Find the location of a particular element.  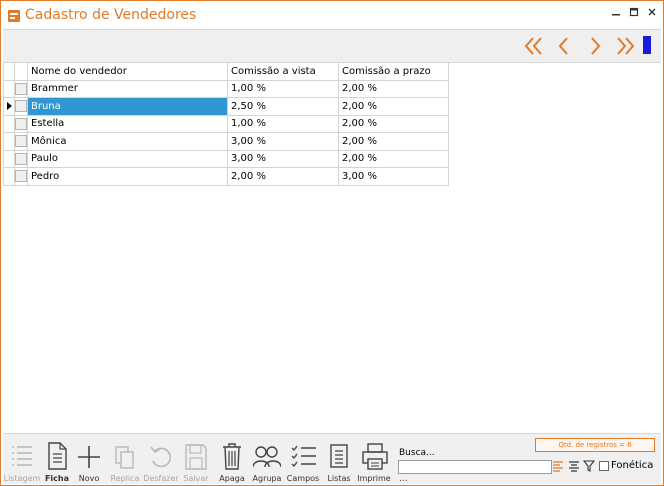

list-document-icon is located at coordinates (339, 456).